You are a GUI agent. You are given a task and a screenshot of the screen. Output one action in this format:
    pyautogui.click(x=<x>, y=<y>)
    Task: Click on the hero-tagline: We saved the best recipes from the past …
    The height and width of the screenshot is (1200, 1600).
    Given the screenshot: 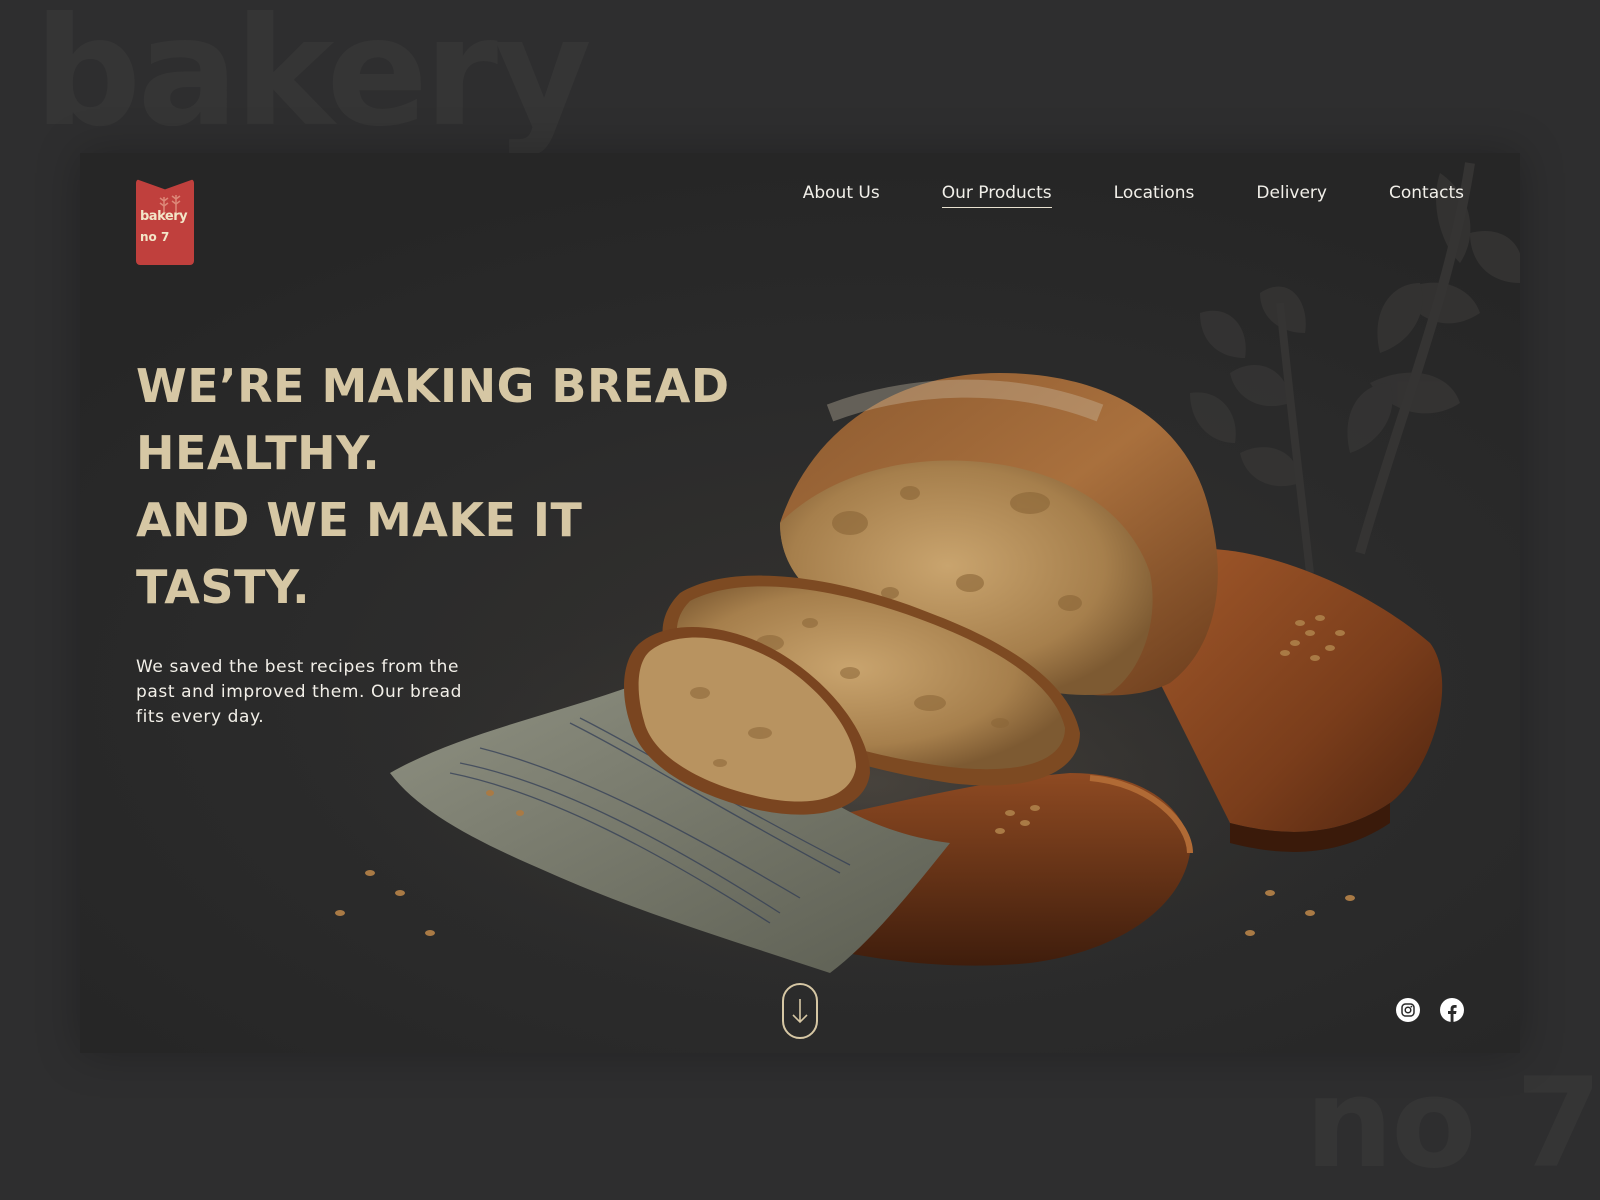 What is the action you would take?
    pyautogui.click(x=299, y=692)
    